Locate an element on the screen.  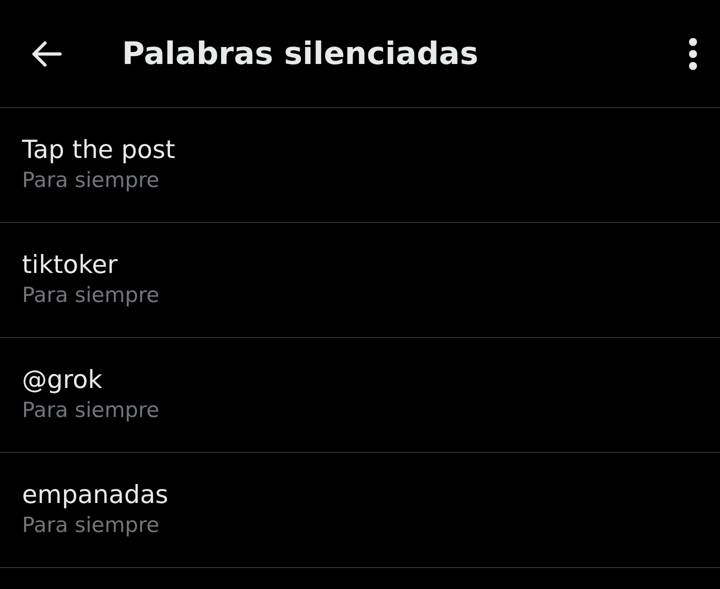
vertical-dots-icon is located at coordinates (693, 53).